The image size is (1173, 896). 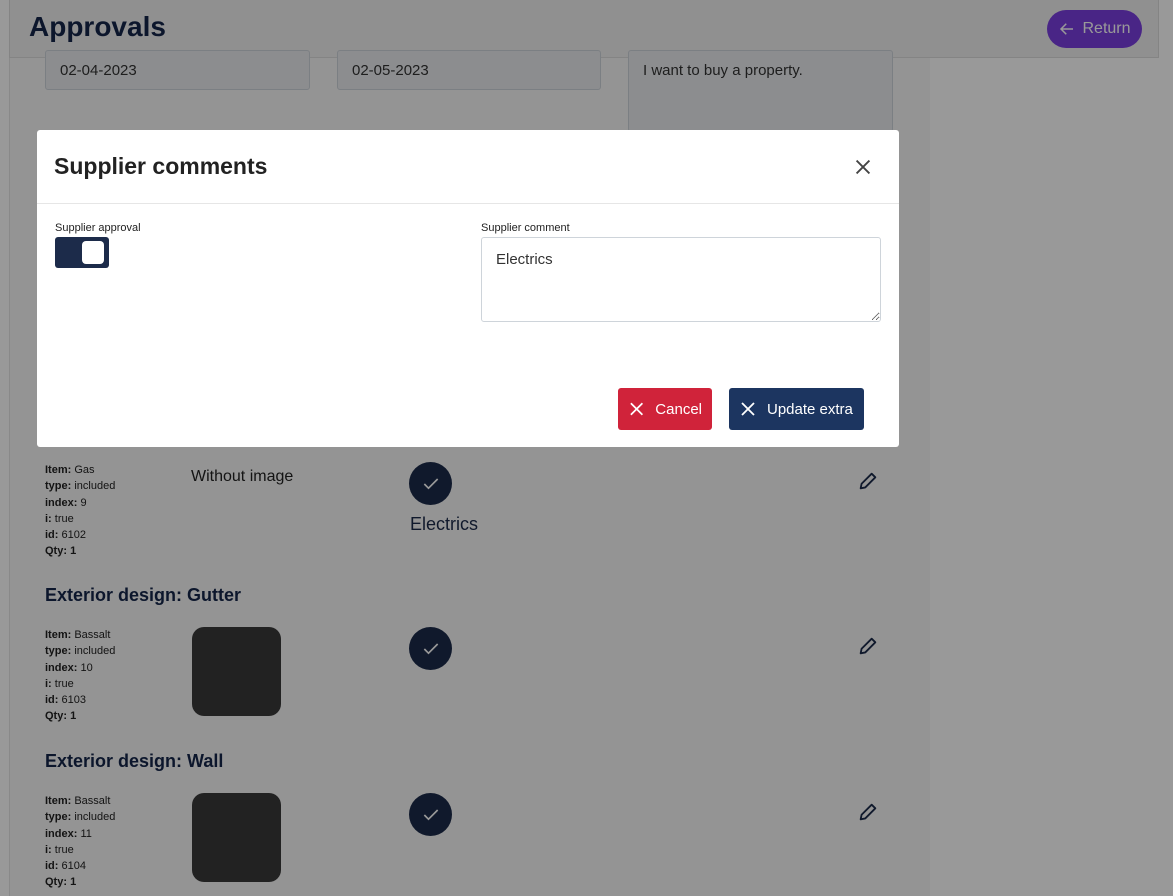 I want to click on cancel-label: Cancel, so click(x=678, y=409).